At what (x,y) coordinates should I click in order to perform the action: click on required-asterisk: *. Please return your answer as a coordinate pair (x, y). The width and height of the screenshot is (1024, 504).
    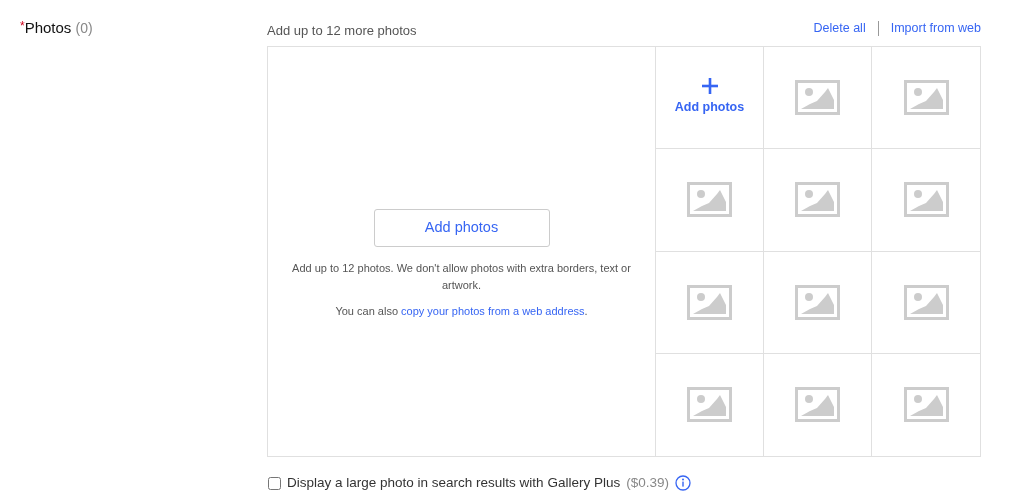
    Looking at the image, I should click on (22, 26).